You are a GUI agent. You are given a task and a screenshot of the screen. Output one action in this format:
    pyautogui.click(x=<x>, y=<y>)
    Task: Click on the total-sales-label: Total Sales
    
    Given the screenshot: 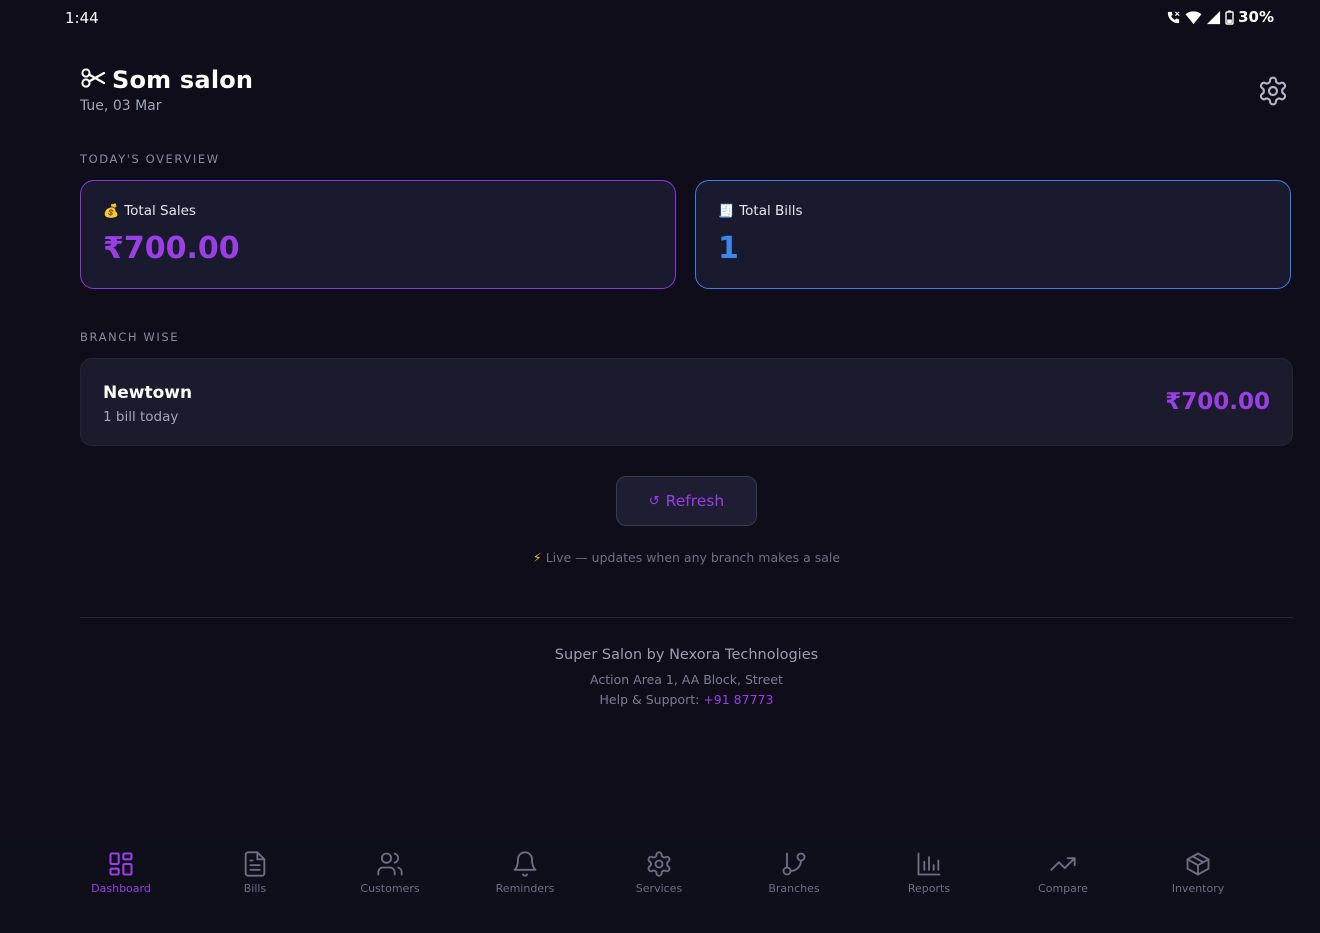 What is the action you would take?
    pyautogui.click(x=160, y=211)
    